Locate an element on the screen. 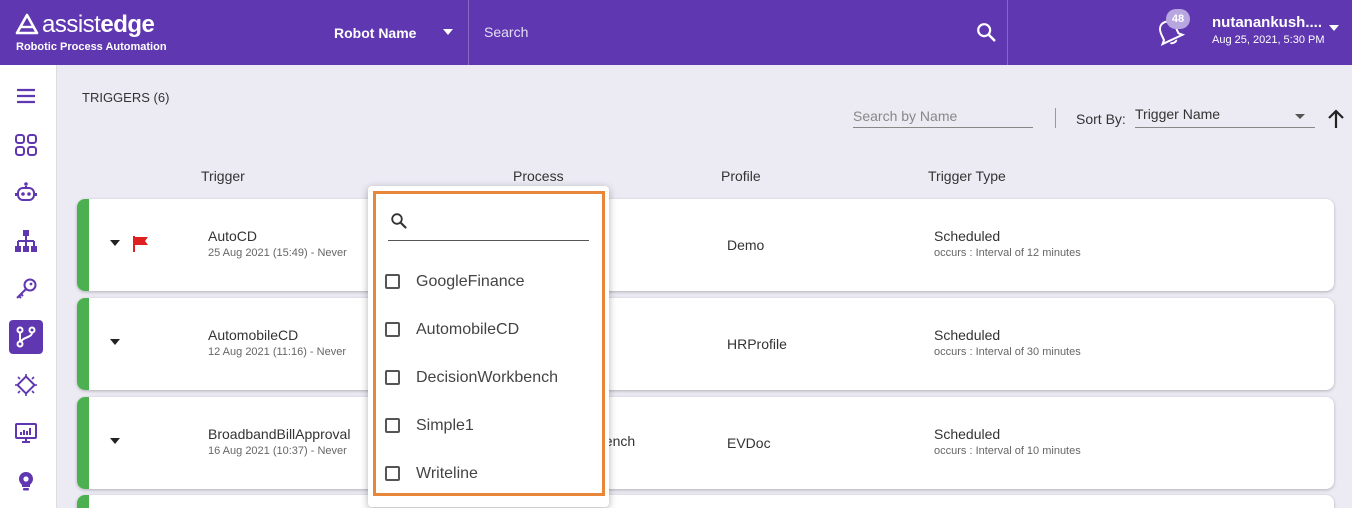 This screenshot has height=508, width=1352. hierarchy-icon is located at coordinates (26, 241).